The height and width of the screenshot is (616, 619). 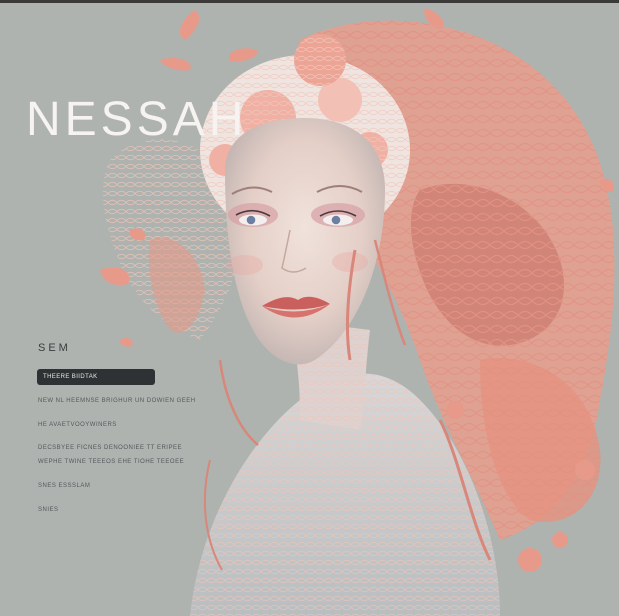 I want to click on section-heading: SEM, so click(x=54, y=348).